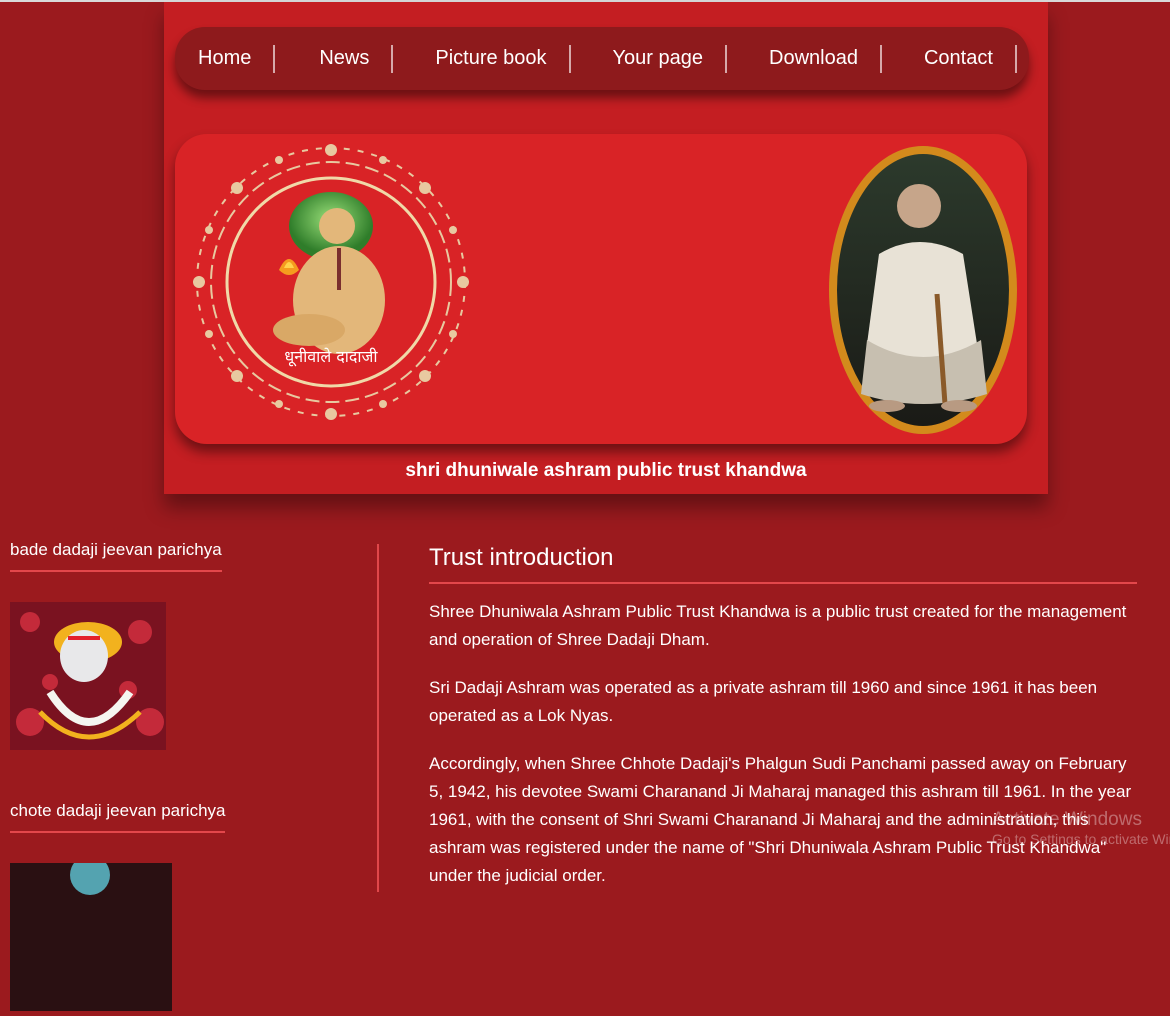 The width and height of the screenshot is (1170, 1016). I want to click on nav-contact-label: Contact, so click(958, 58).